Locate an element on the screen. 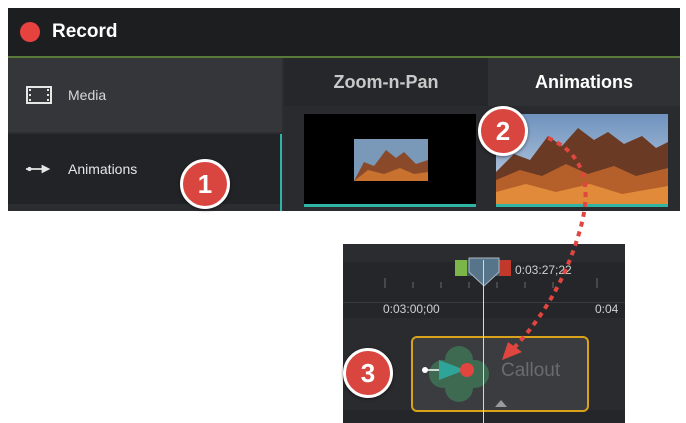 Image resolution: width=686 pixels, height=423 pixels. playhead-handle is located at coordinates (484, 272).